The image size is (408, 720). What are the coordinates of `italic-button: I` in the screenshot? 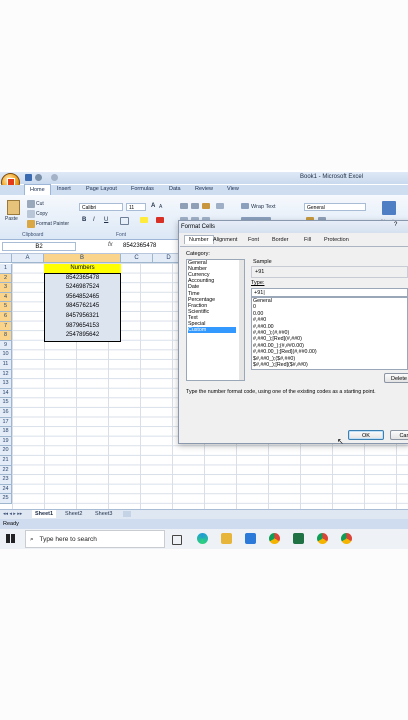 It's located at (94, 220).